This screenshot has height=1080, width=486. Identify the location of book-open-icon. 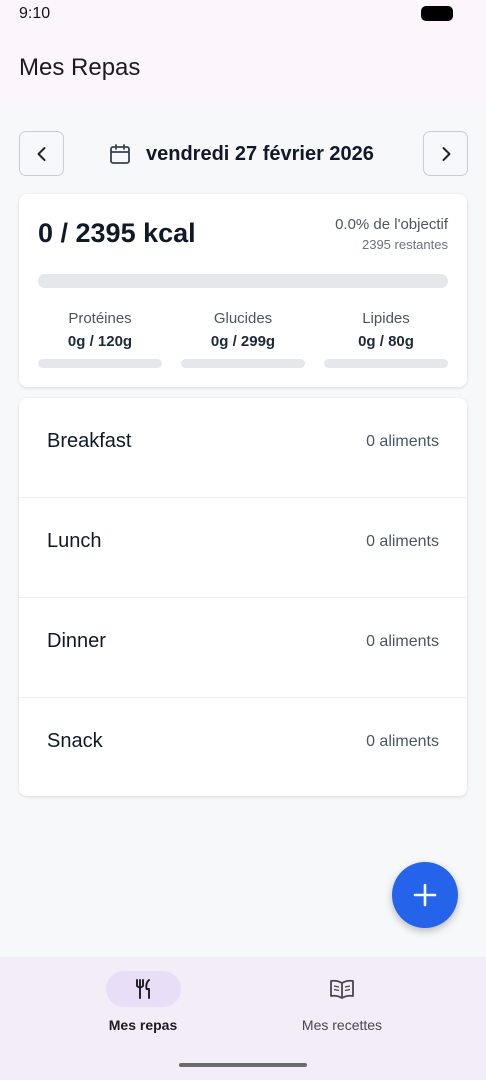
(342, 989).